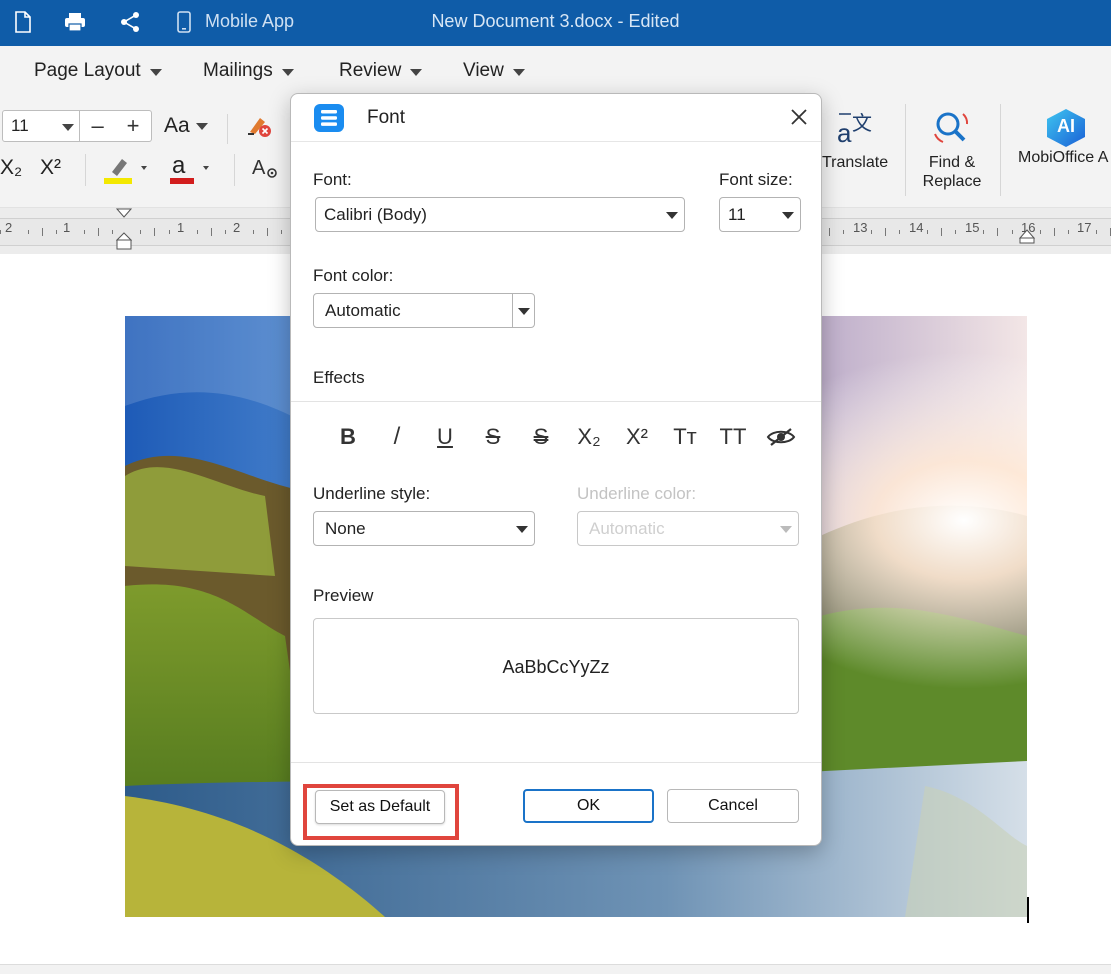  Describe the element at coordinates (132, 172) in the screenshot. I see `highlight-color-button` at that location.